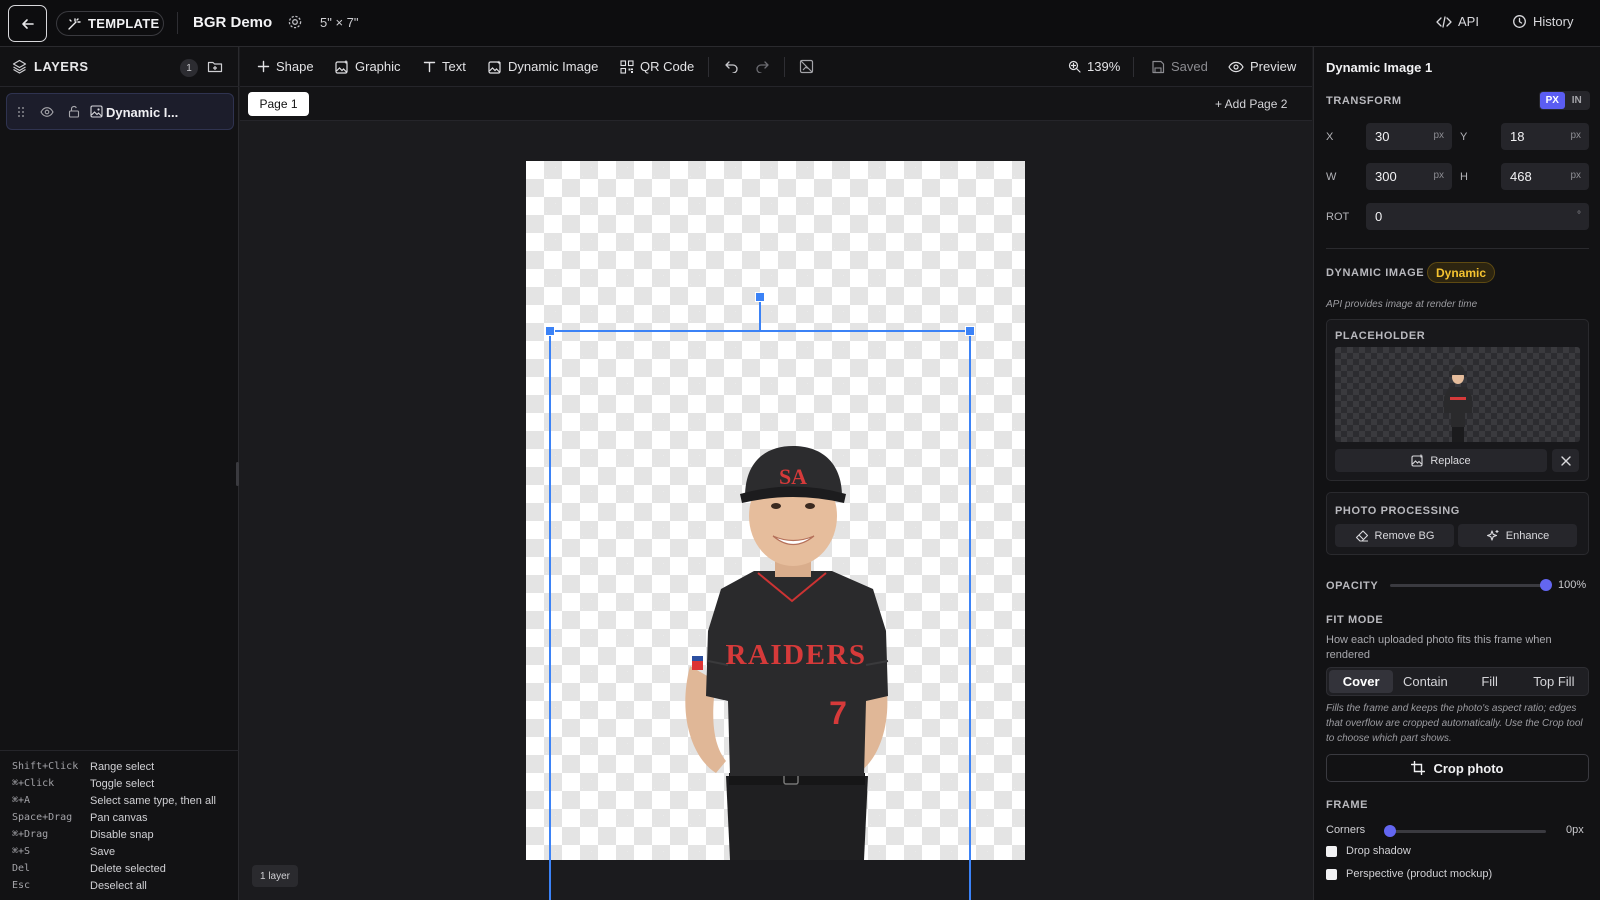  Describe the element at coordinates (444, 66) in the screenshot. I see `add-text-button: Text` at that location.